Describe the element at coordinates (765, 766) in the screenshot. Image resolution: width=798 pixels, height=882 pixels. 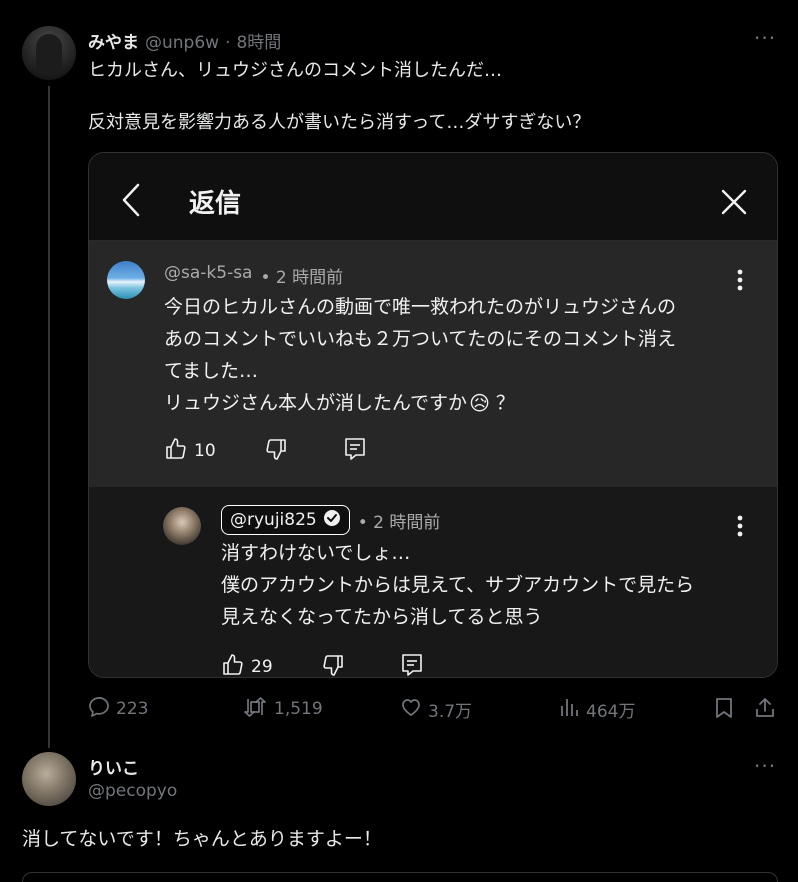
I see `more-options-button-2: ···` at that location.